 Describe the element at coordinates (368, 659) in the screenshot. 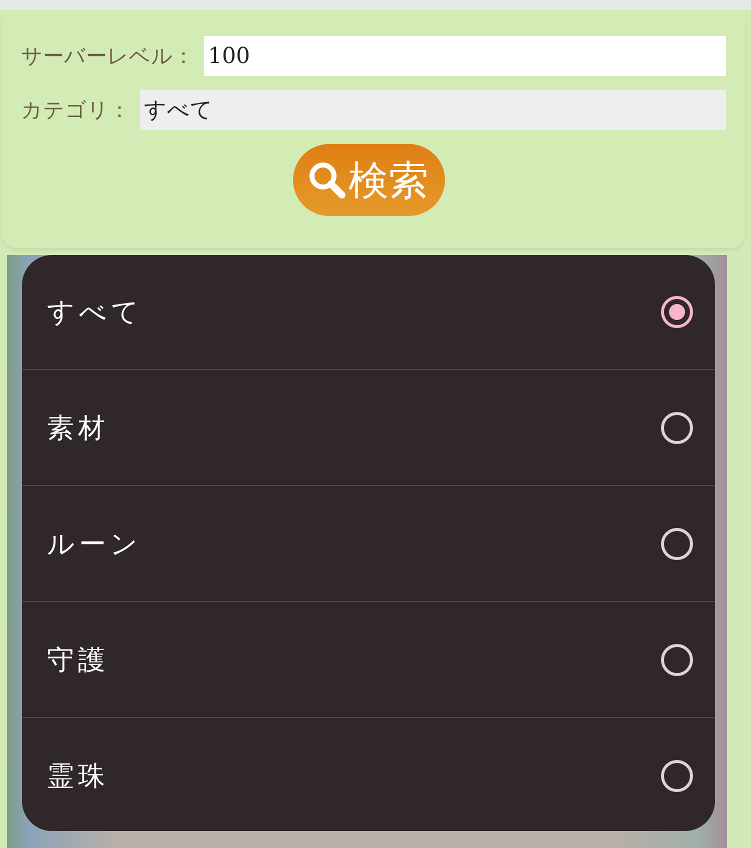

I see `category-option: 守護` at that location.